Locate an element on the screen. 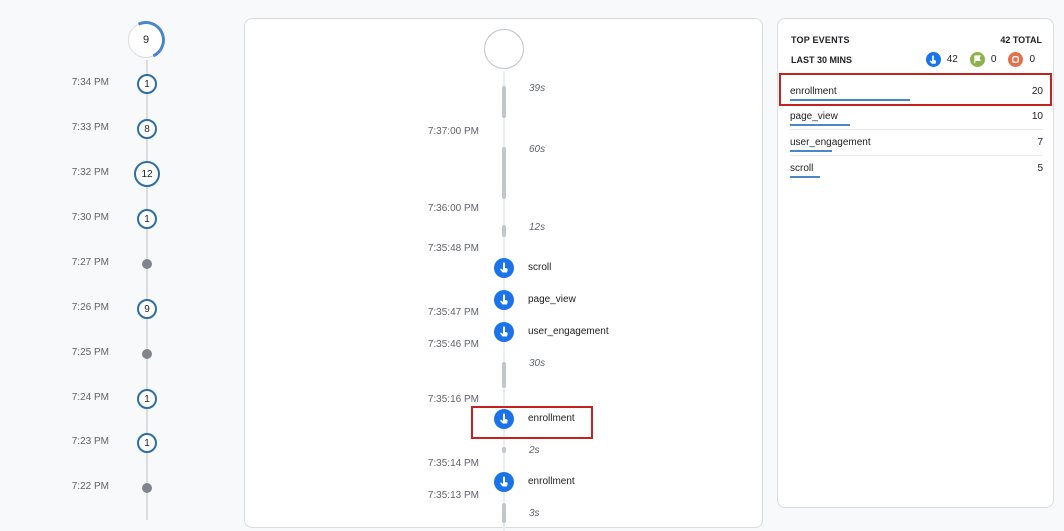 Image resolution: width=1064 pixels, height=531 pixels. minute-row: 7:22 PM is located at coordinates (115, 488).